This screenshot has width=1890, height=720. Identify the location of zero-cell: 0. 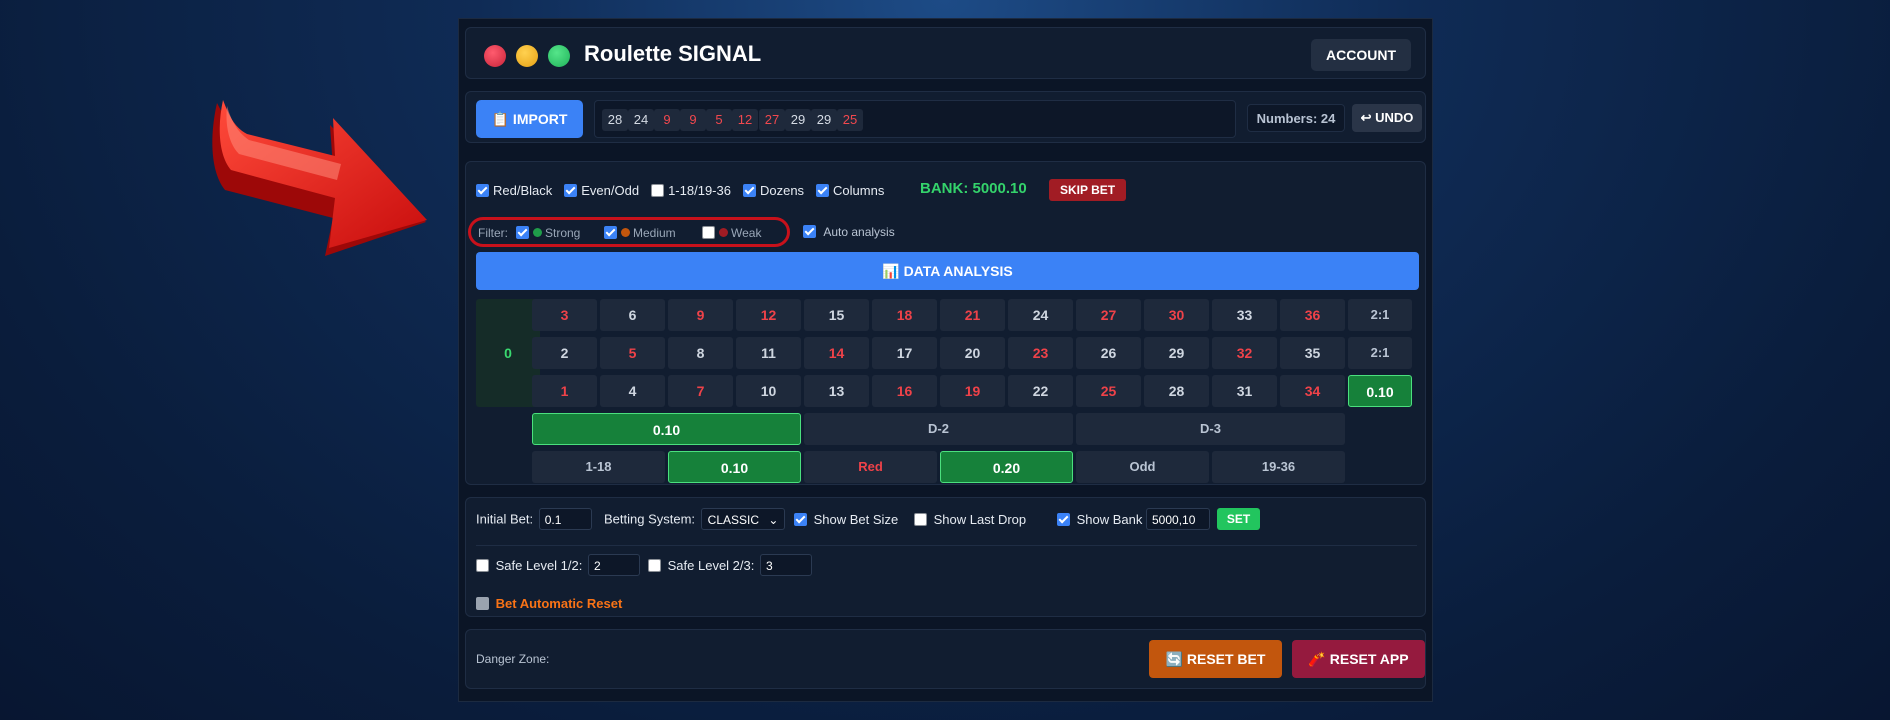
(508, 353).